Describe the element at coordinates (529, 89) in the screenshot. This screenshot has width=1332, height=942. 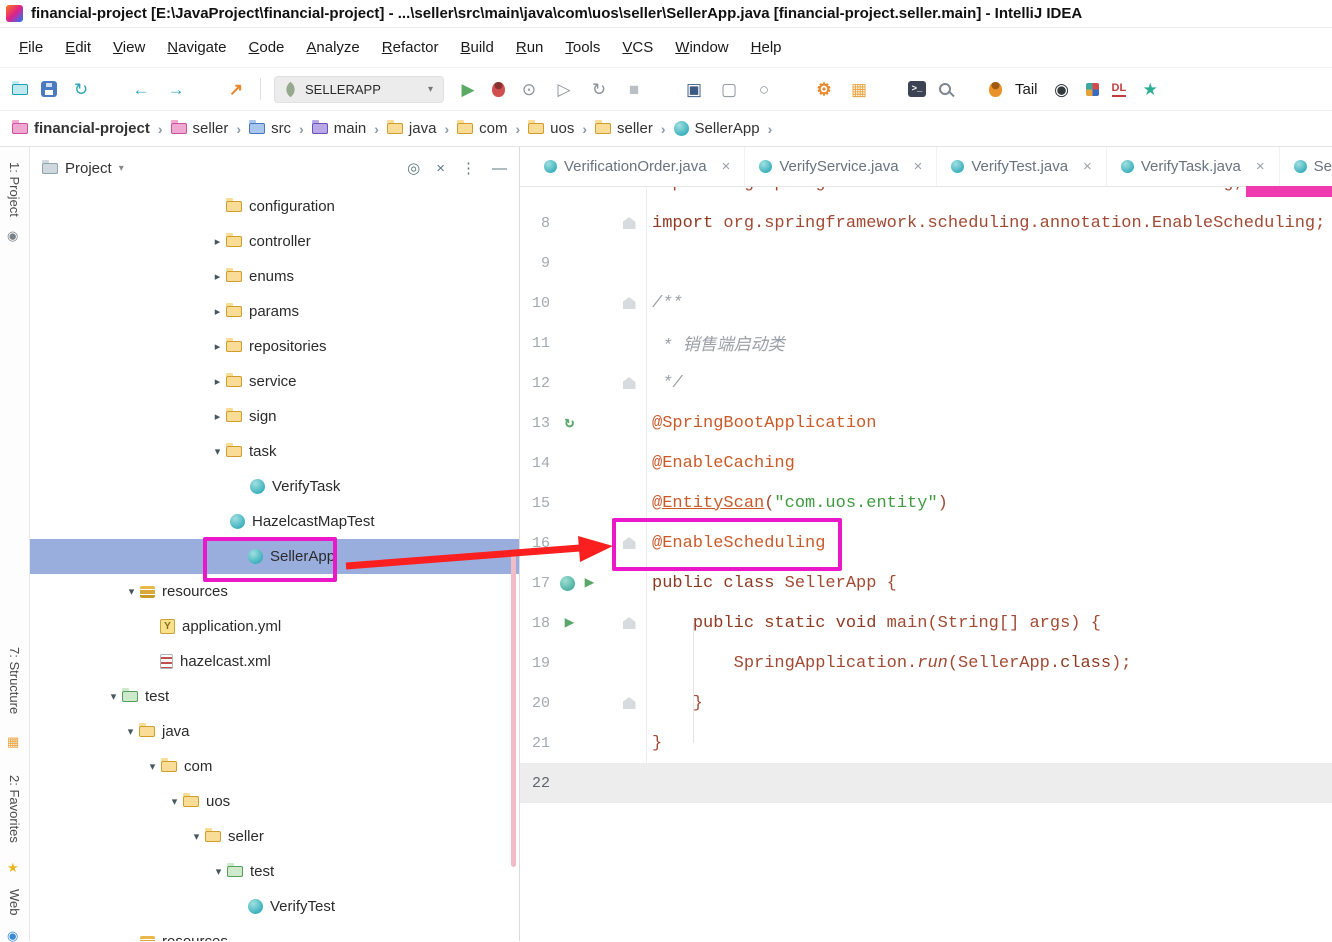
I see `coverage-icon: ⊙` at that location.